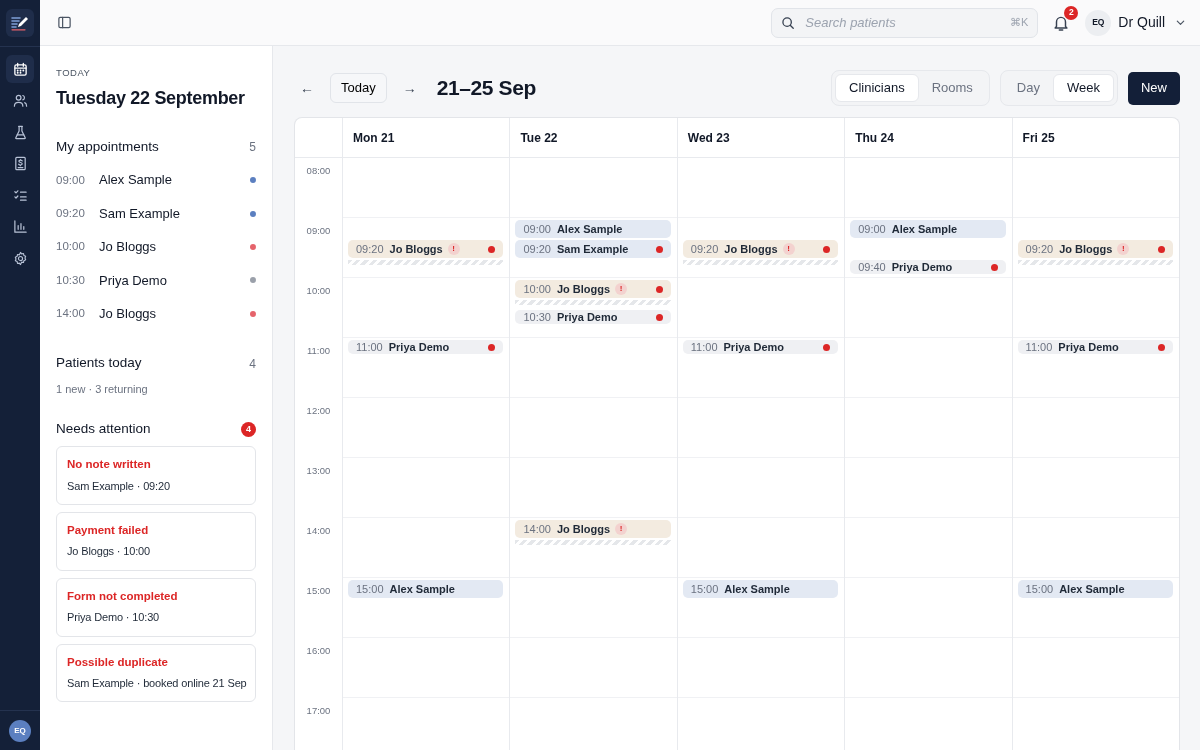 This screenshot has width=1200, height=750. Describe the element at coordinates (877, 88) in the screenshot. I see `toggle-option: Clinicians` at that location.